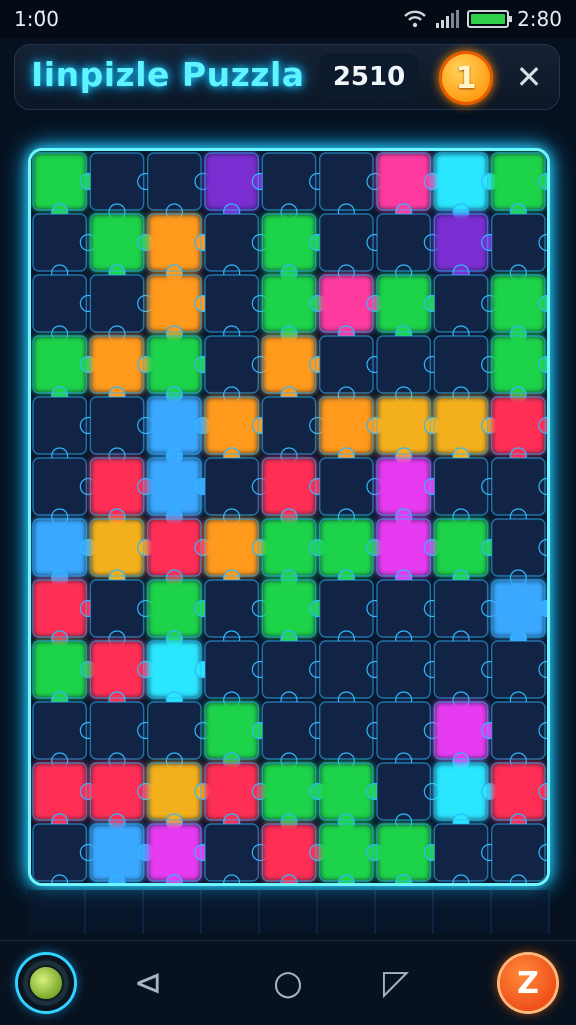 The width and height of the screenshot is (576, 1025). Describe the element at coordinates (448, 19) in the screenshot. I see `signal-icon` at that location.